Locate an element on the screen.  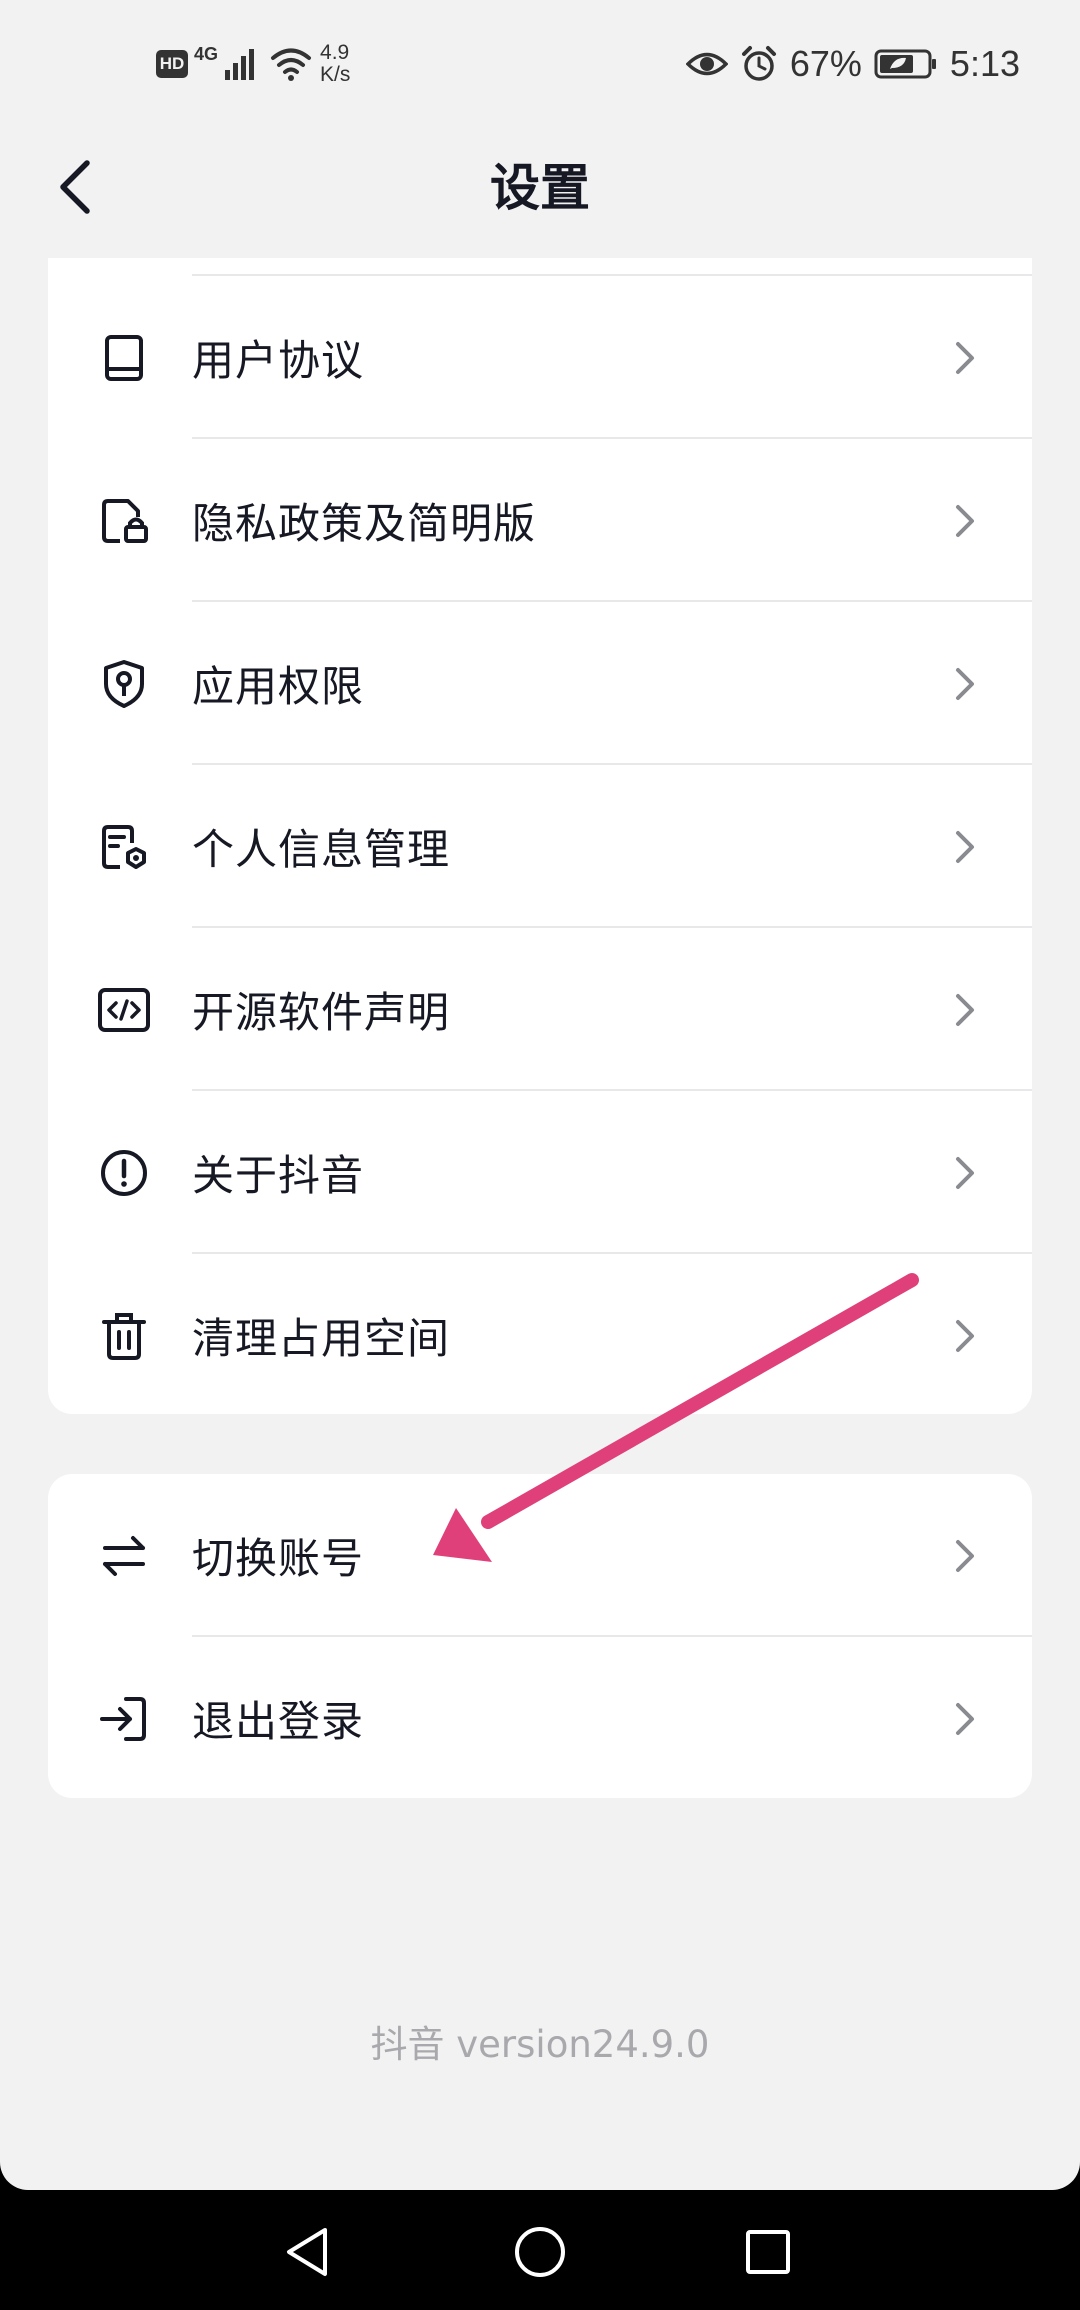
settings-row-clear-storage: 清理占用空间 is located at coordinates (540, 1334).